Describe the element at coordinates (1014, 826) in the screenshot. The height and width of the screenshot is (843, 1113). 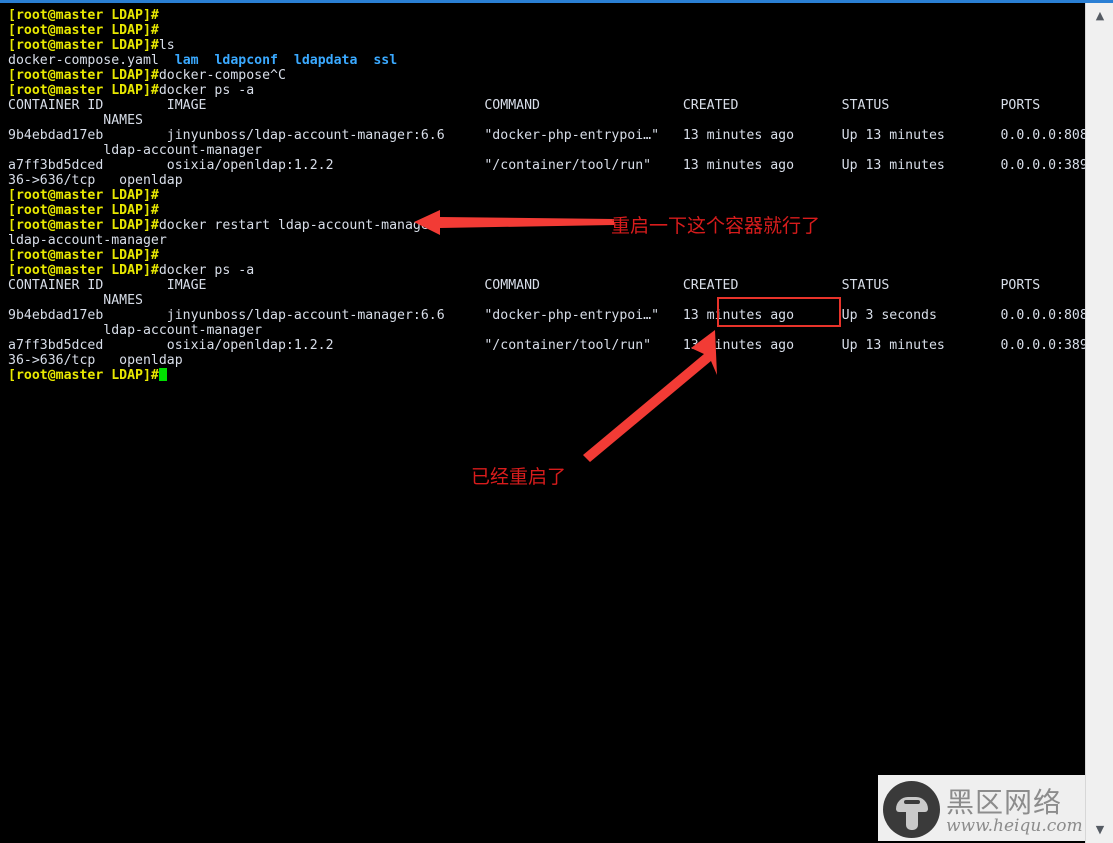
I see `watermark-url: www.heiqu.com` at that location.